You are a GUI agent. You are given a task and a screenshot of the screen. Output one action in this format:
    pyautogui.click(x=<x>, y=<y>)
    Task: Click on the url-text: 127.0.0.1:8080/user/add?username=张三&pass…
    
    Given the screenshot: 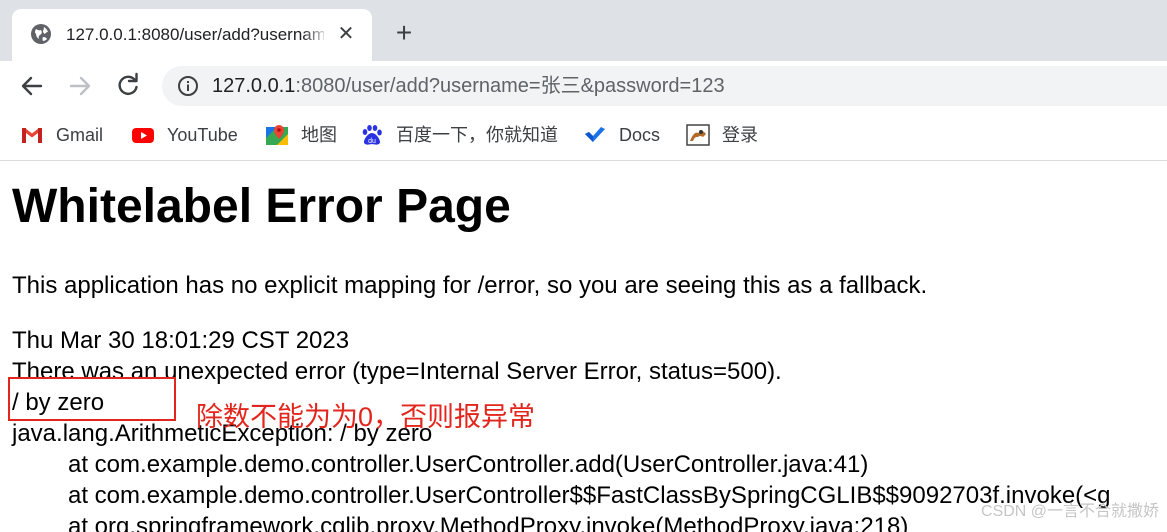 What is the action you would take?
    pyautogui.click(x=468, y=86)
    